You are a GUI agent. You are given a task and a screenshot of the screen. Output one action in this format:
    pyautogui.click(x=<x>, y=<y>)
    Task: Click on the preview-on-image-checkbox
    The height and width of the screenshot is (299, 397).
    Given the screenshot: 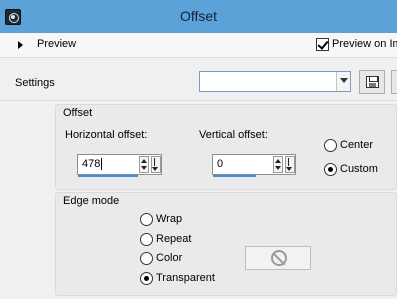 What is the action you would take?
    pyautogui.click(x=322, y=44)
    